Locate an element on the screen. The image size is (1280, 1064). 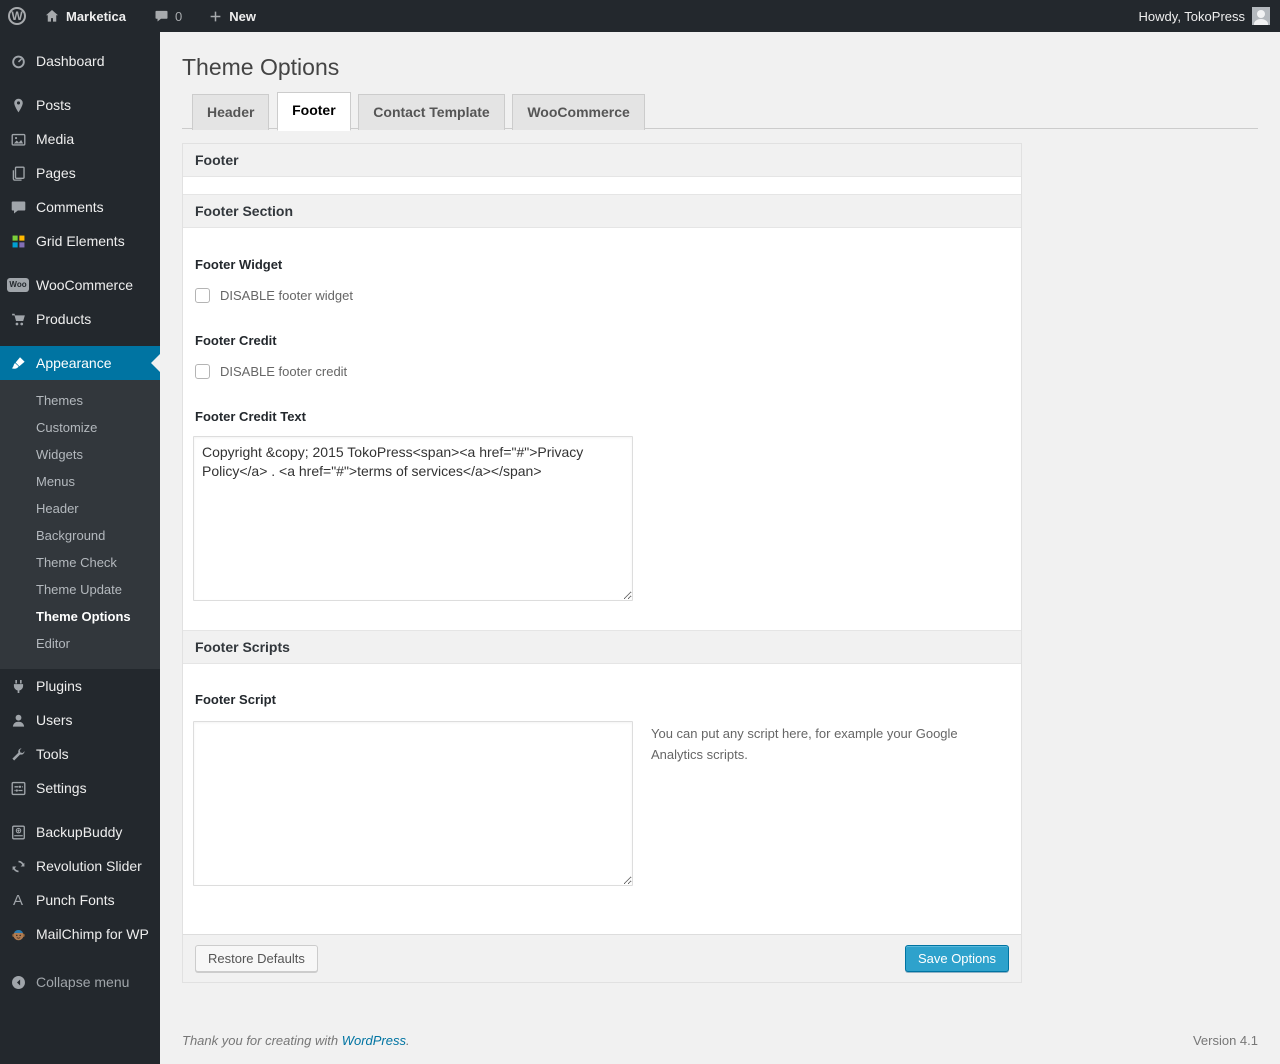
comment-count: 0 is located at coordinates (178, 16).